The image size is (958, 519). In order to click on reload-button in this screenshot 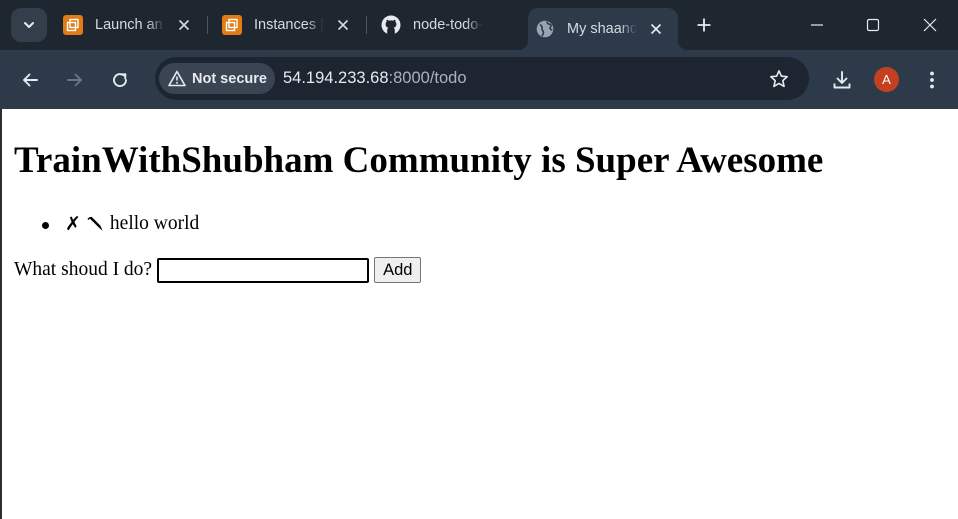, I will do `click(120, 80)`.